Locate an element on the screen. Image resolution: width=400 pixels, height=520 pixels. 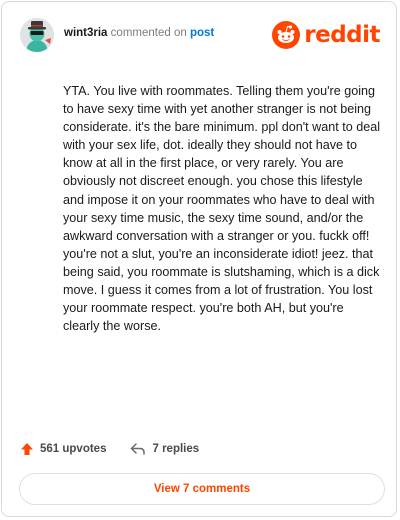
avatar-image is located at coordinates (37, 35).